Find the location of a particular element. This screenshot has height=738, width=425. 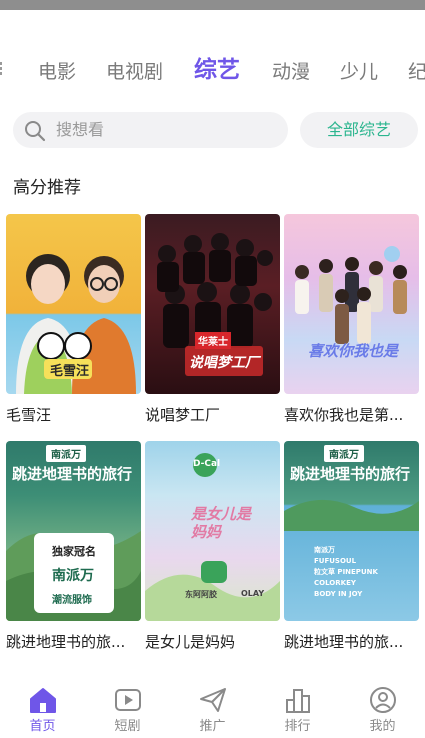

nav-profile-label: 我的 is located at coordinates (382, 726).